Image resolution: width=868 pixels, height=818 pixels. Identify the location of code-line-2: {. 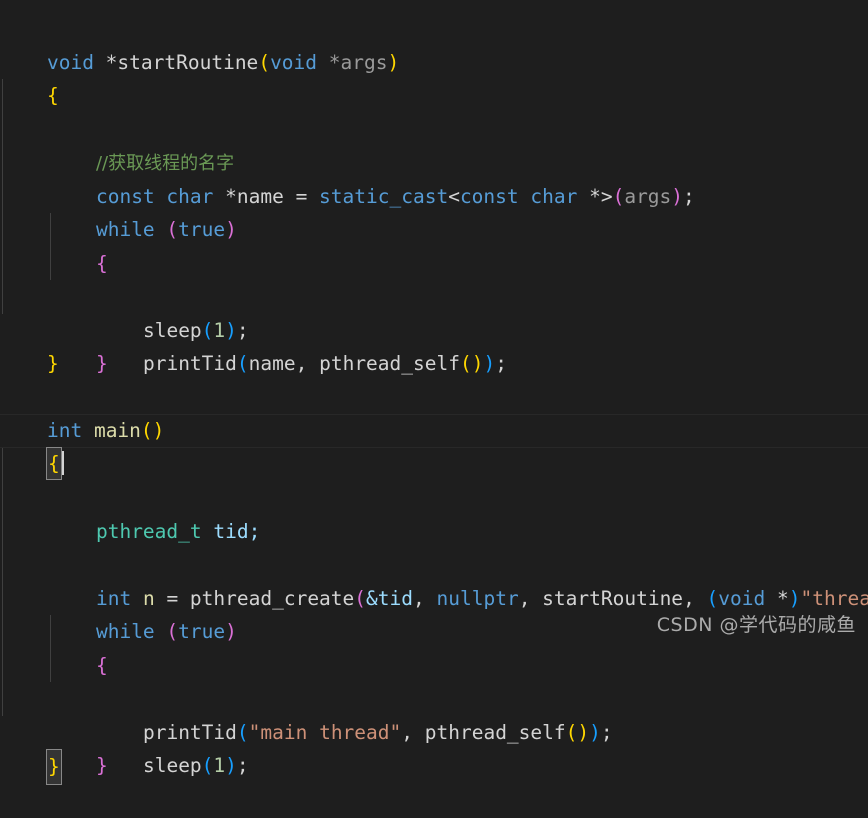
(434, 63).